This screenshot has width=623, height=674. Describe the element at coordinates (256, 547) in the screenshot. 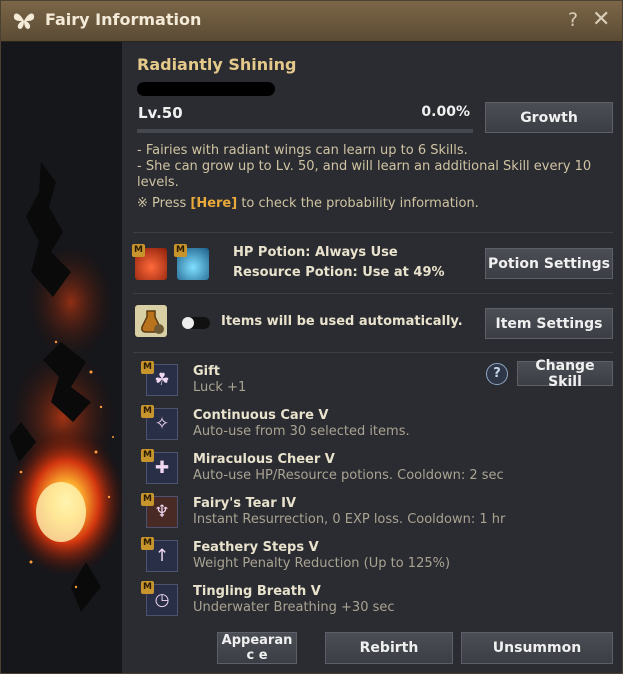

I see `skill-name: Feathery Steps V` at that location.